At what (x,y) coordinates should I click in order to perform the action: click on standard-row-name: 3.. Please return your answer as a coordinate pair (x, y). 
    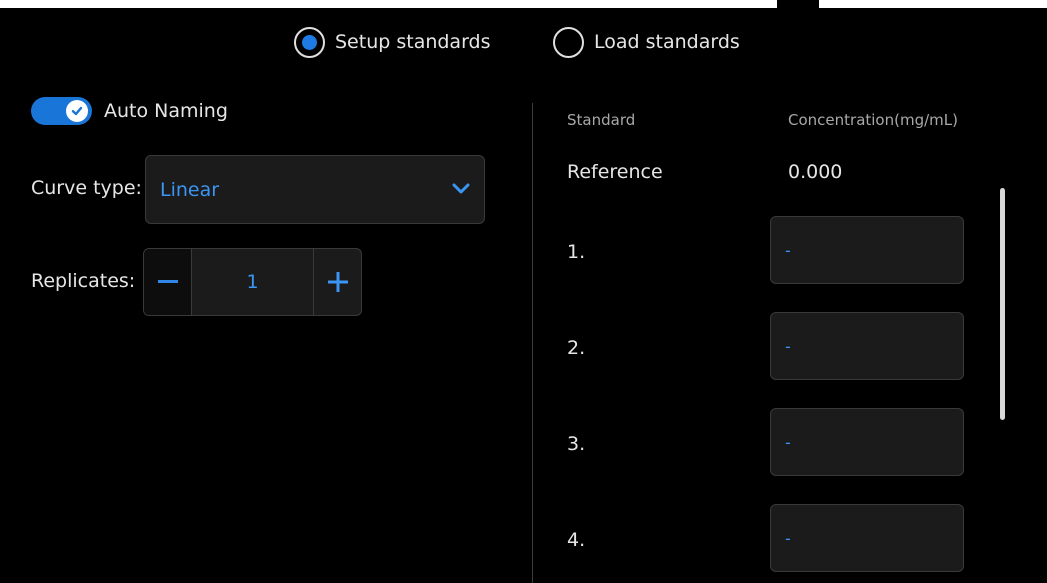
    Looking at the image, I should click on (576, 444).